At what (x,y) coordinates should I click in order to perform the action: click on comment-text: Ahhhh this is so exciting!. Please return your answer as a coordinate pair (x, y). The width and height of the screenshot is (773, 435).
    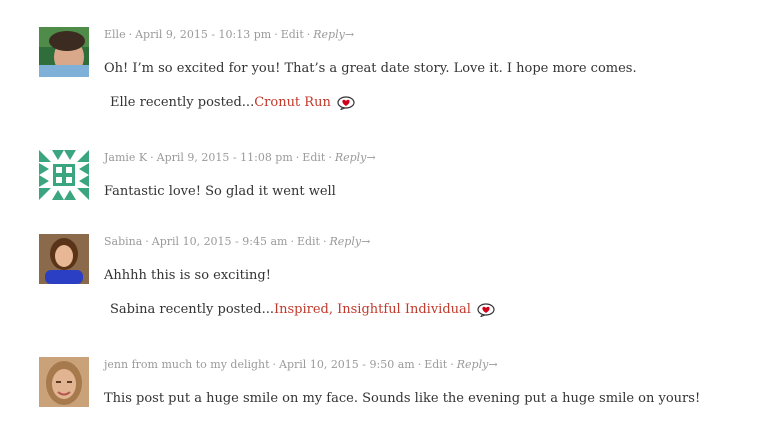
    Looking at the image, I should click on (187, 275).